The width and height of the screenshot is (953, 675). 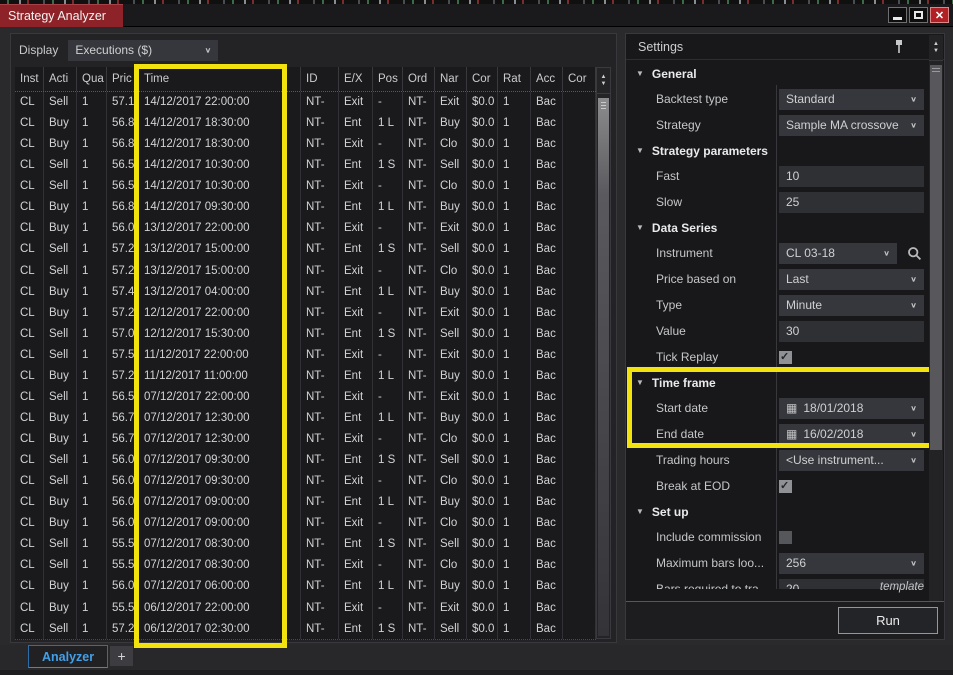 What do you see at coordinates (320, 79) in the screenshot?
I see `col-header-id: ID` at bounding box center [320, 79].